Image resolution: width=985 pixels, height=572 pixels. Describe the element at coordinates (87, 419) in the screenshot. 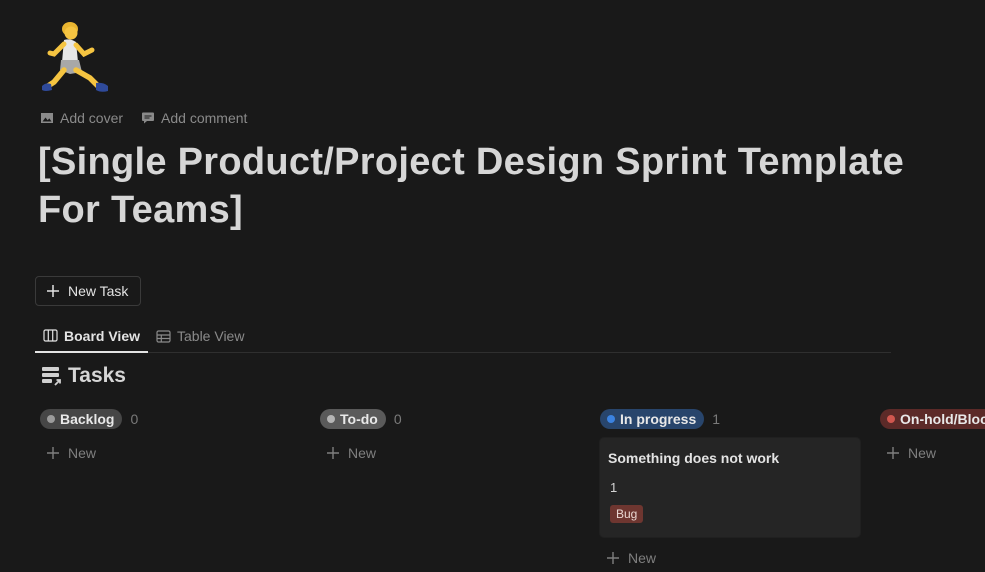

I see `status-label: Backlog` at that location.